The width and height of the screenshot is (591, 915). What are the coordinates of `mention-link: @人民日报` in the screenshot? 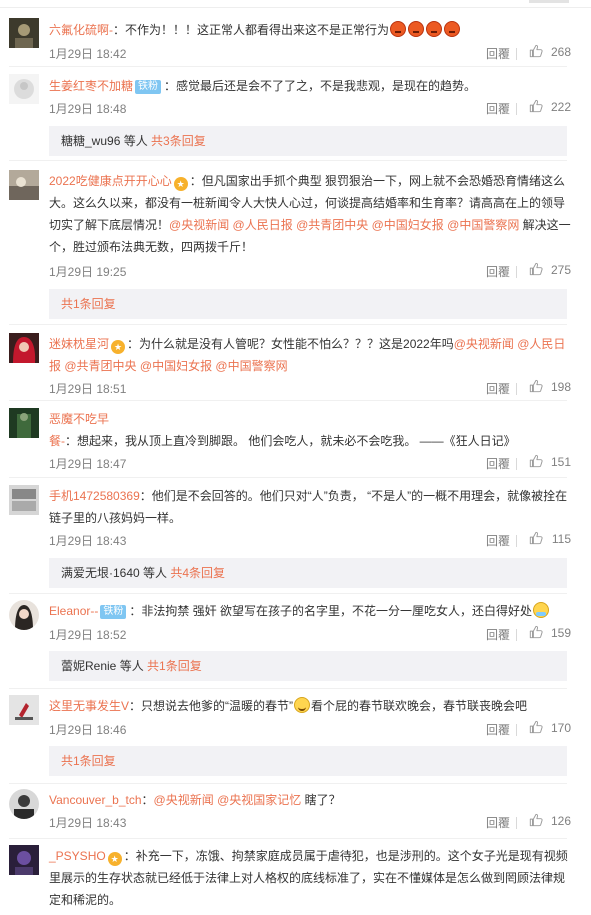 It's located at (263, 225).